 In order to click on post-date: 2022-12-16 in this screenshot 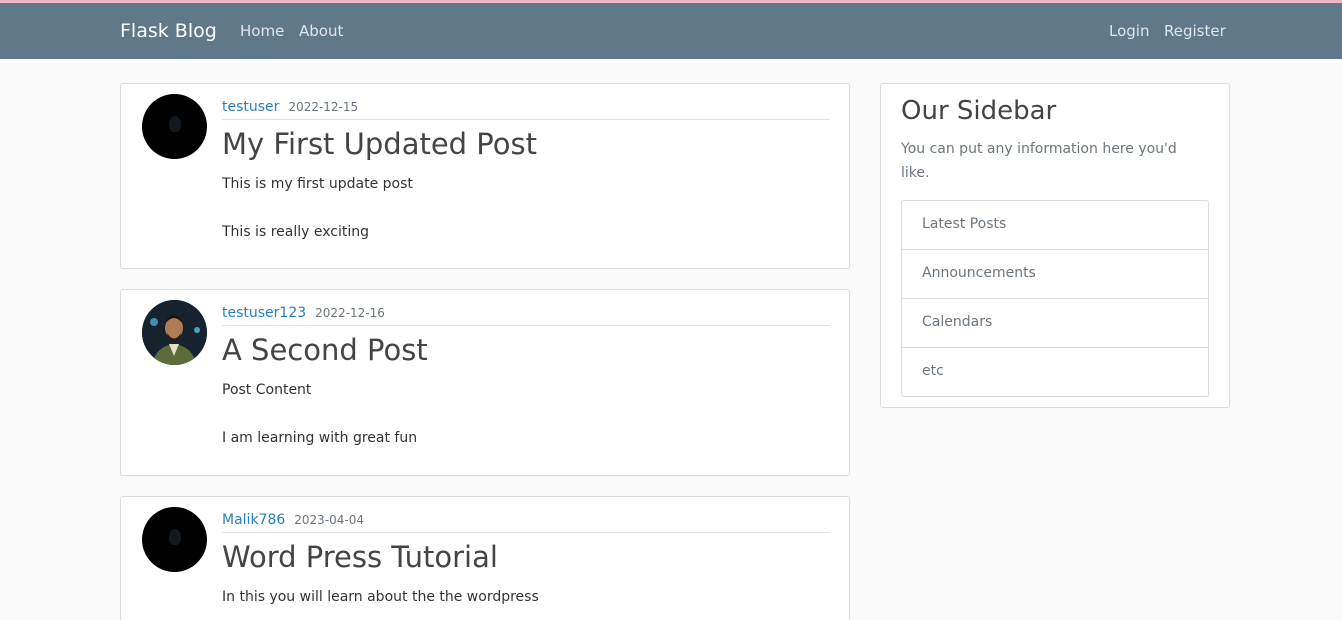, I will do `click(350, 313)`.